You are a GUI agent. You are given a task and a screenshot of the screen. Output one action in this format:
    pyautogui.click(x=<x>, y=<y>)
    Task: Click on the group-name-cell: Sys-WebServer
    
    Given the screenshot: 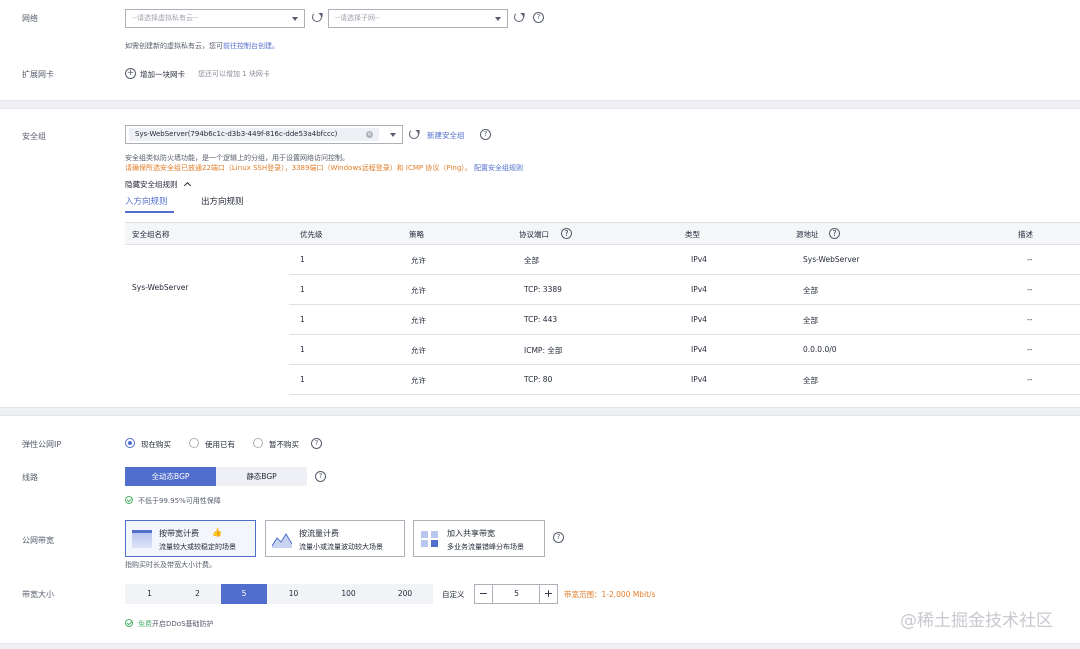 What is the action you would take?
    pyautogui.click(x=160, y=287)
    